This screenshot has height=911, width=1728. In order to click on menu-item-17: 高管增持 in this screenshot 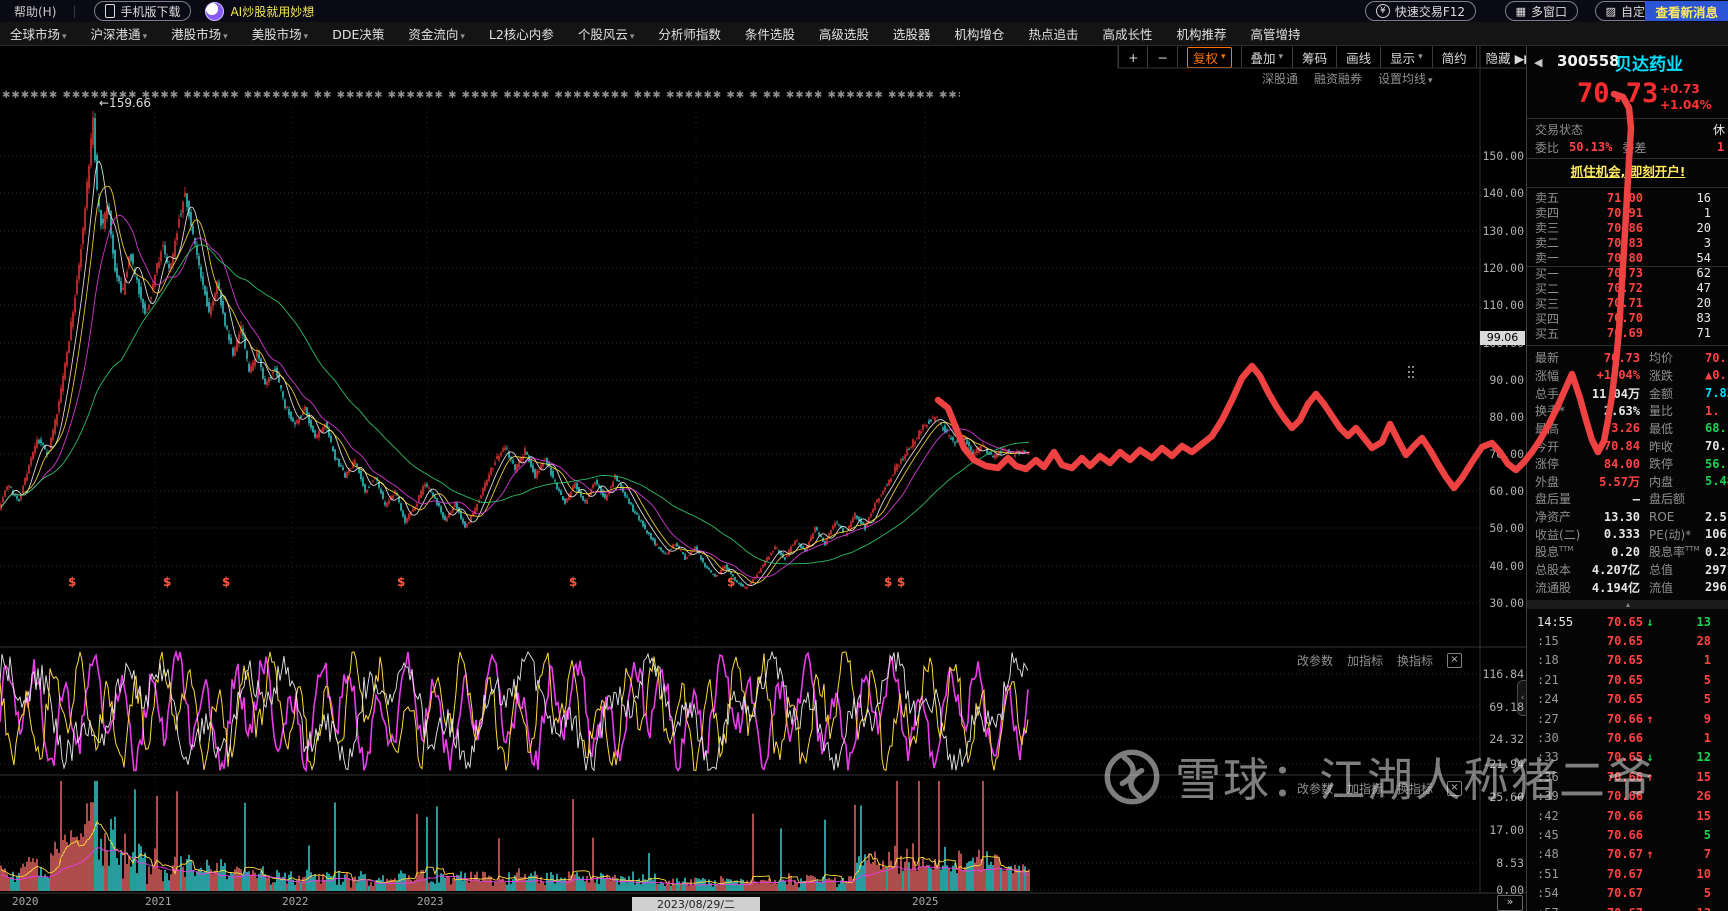, I will do `click(1275, 33)`.